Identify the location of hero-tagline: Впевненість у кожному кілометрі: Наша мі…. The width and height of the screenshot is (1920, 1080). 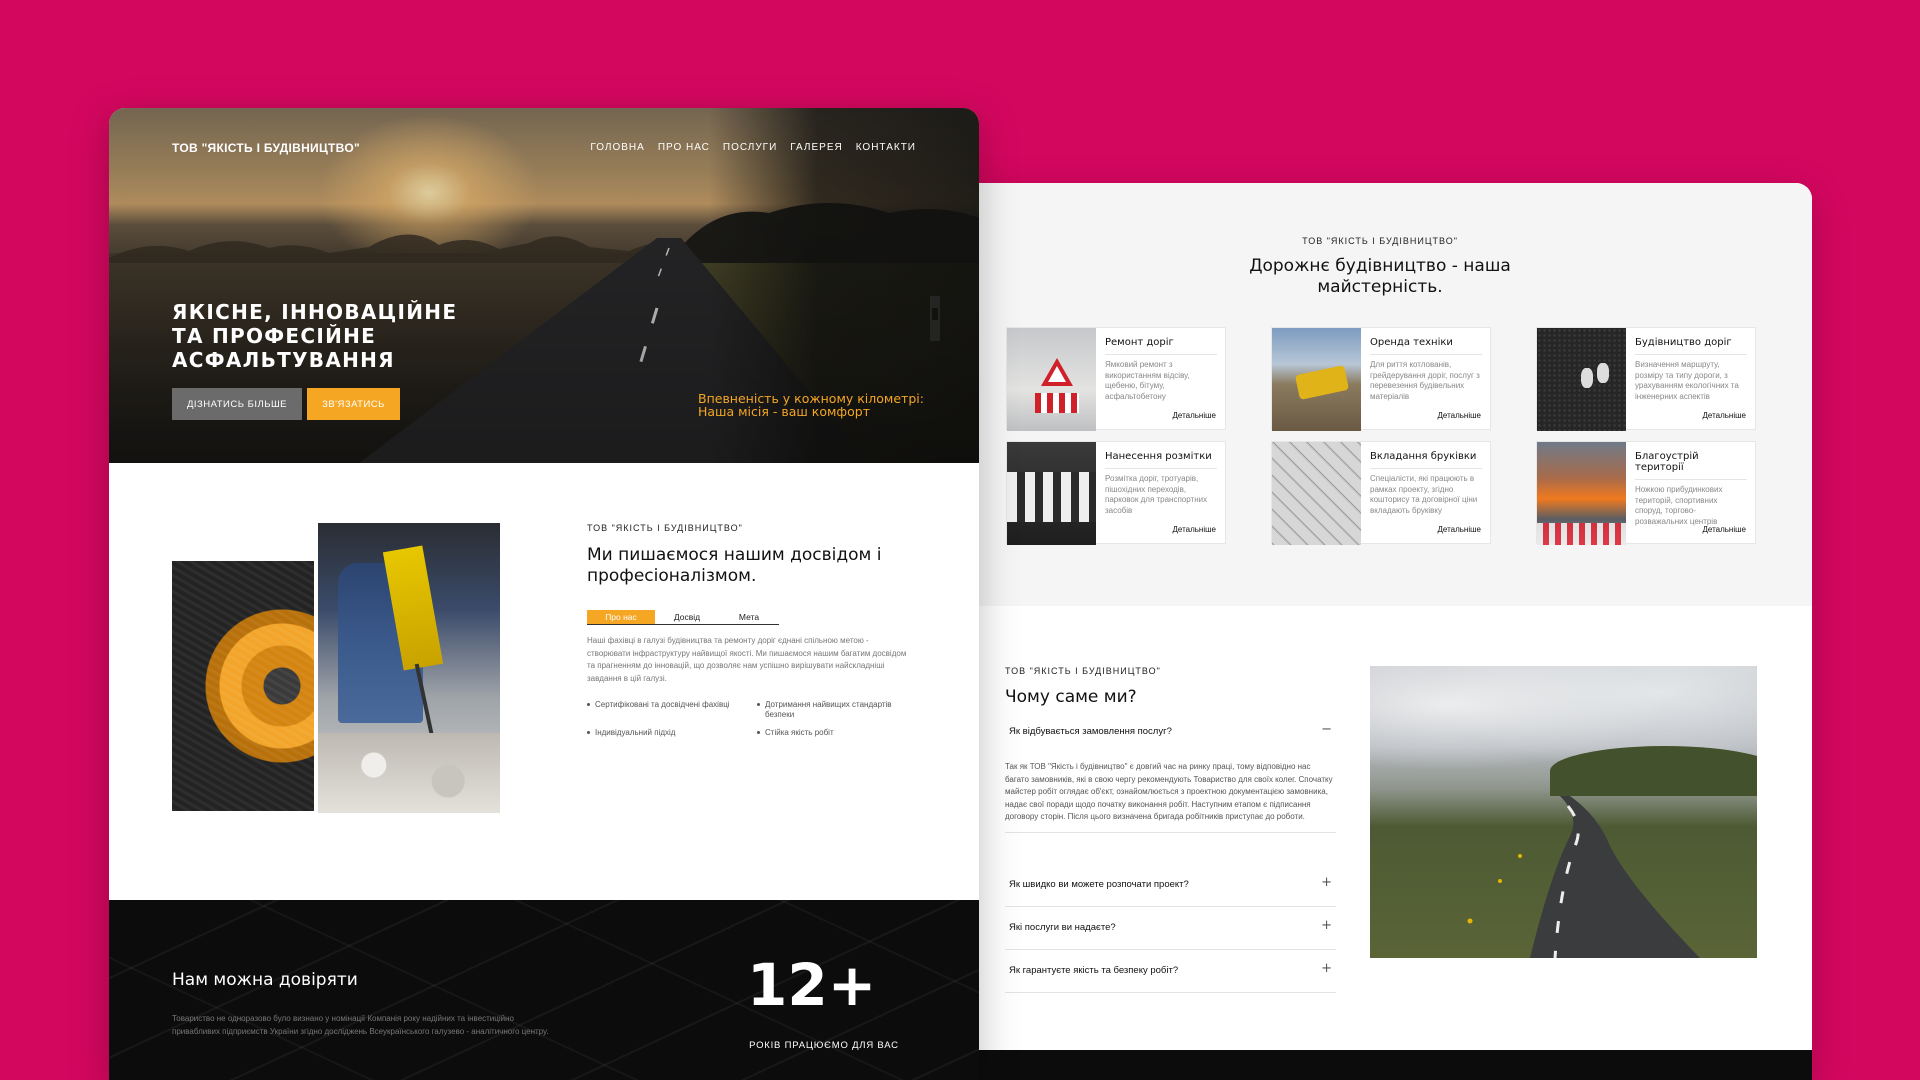
(811, 405).